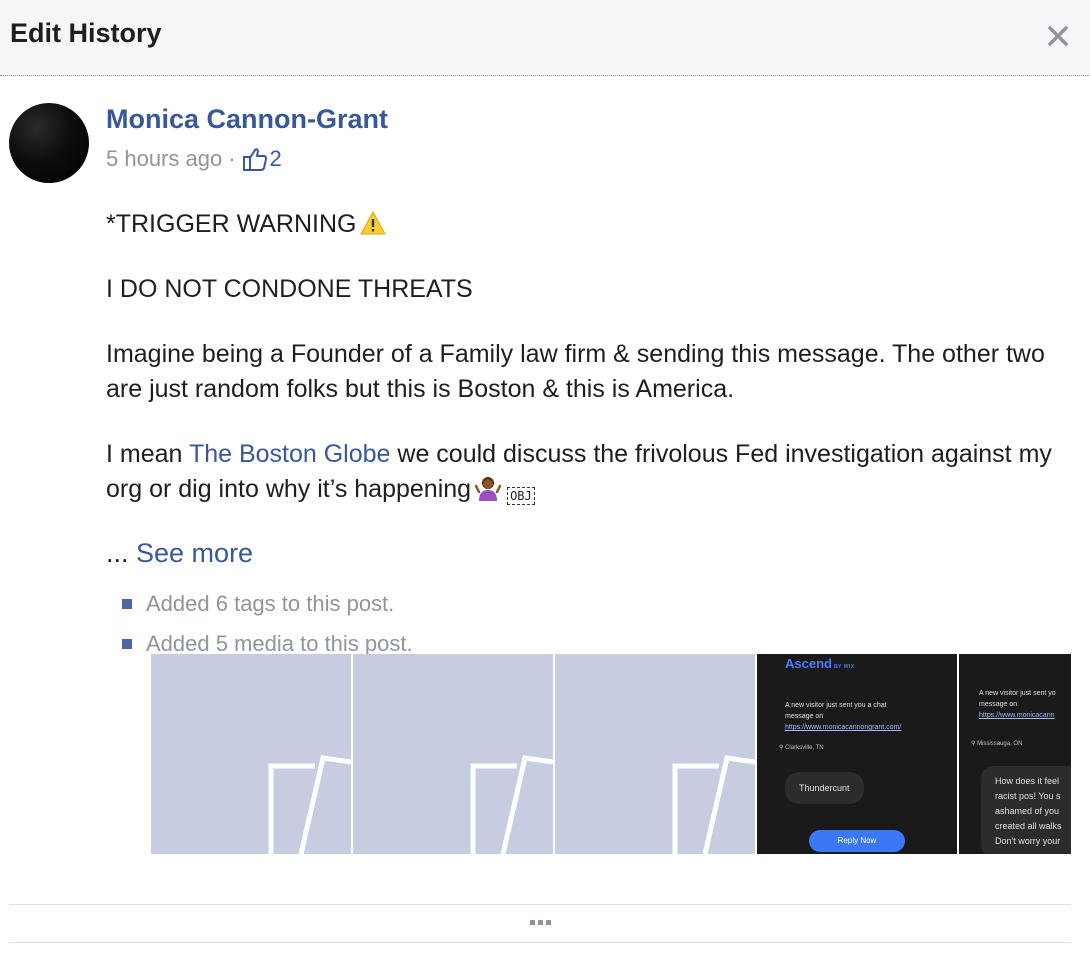 This screenshot has width=1090, height=954. What do you see at coordinates (255, 159) in the screenshot?
I see `like-icon` at bounding box center [255, 159].